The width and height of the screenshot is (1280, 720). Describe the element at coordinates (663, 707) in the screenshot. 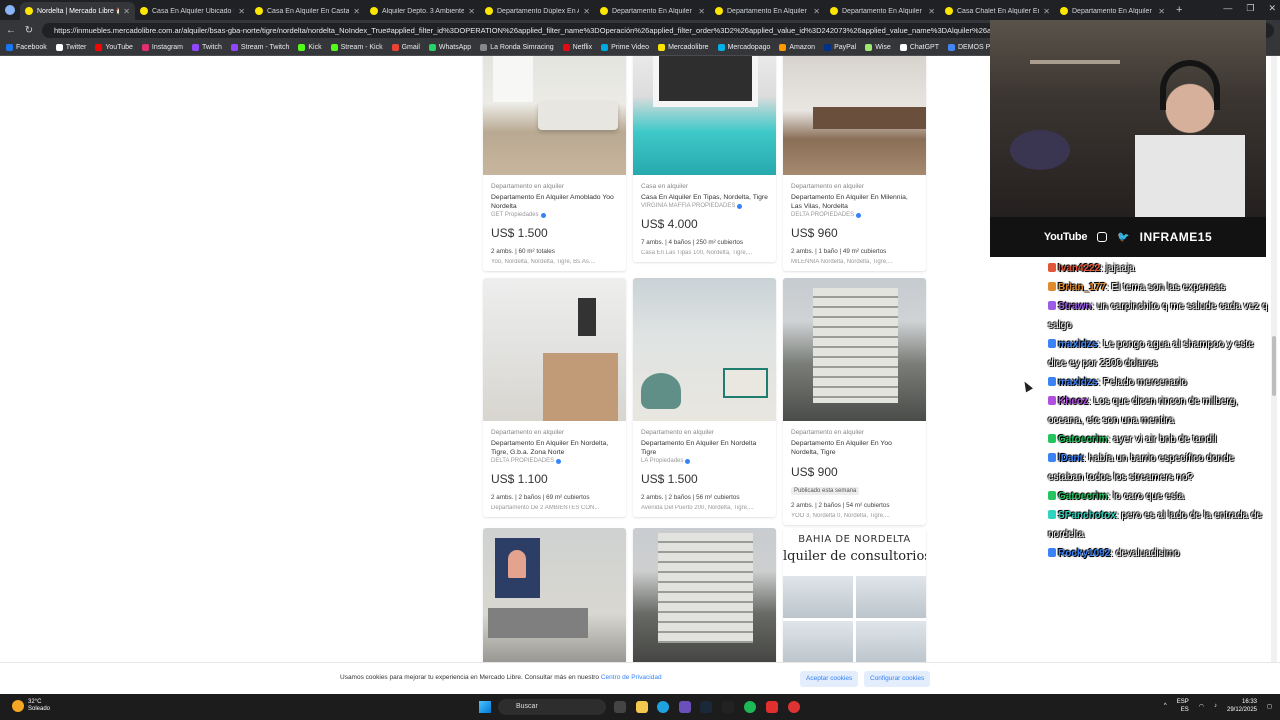

I see `edge-icon` at that location.